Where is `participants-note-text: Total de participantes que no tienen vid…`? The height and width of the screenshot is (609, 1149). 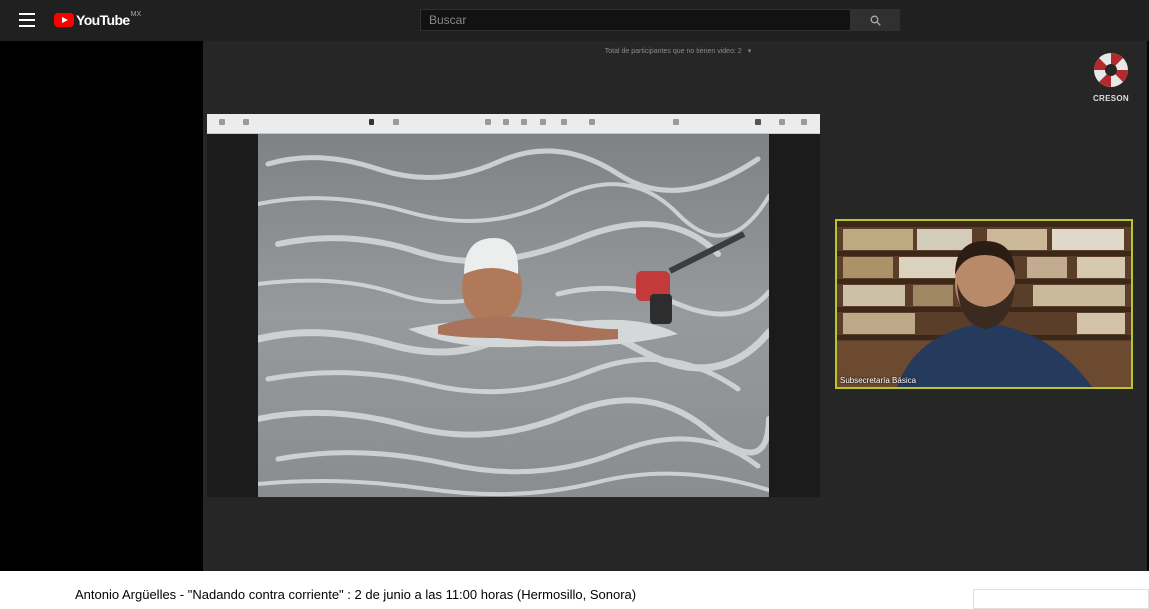 participants-note-text: Total de participantes que no tienen vid… is located at coordinates (673, 51).